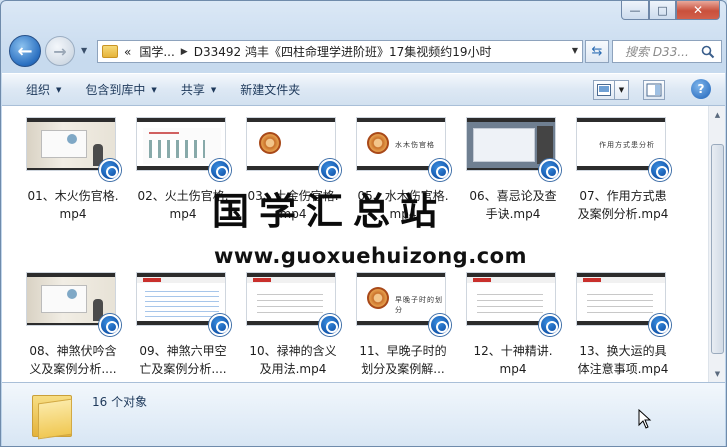 This screenshot has height=447, width=727. I want to click on back-button: ←, so click(25, 51).